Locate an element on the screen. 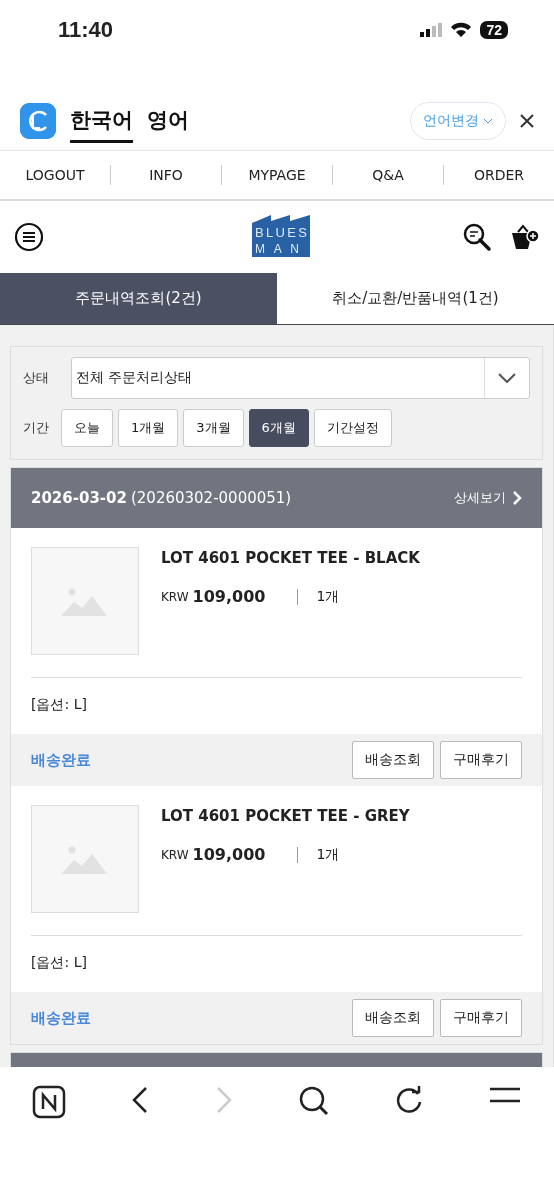 The width and height of the screenshot is (554, 1200). period-button: 오늘 is located at coordinates (87, 428).